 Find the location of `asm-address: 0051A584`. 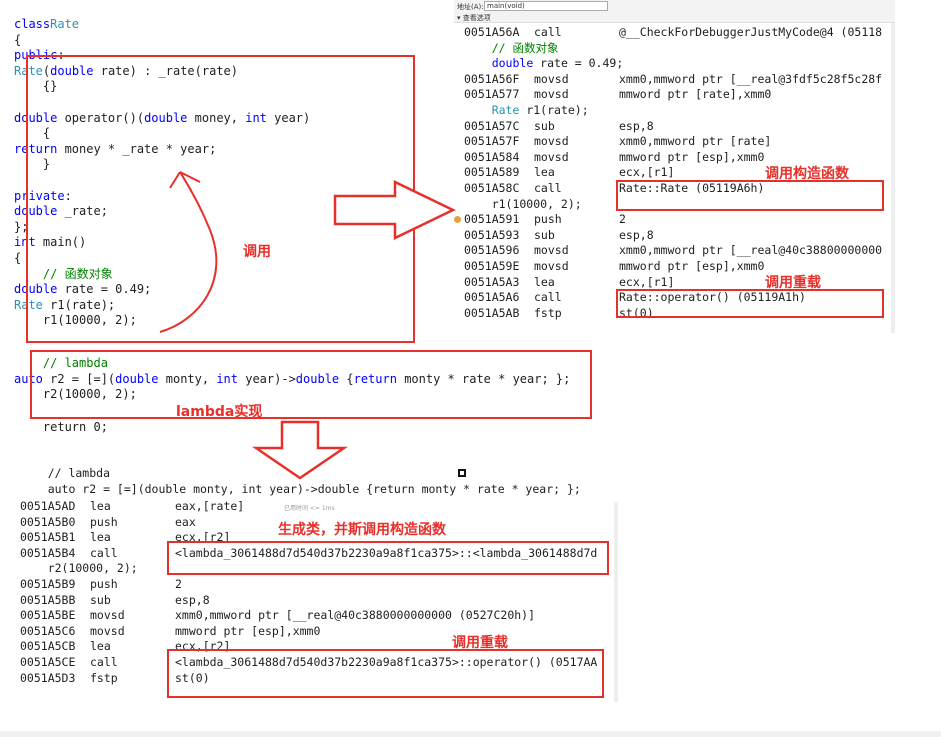

asm-address: 0051A584 is located at coordinates (492, 156).